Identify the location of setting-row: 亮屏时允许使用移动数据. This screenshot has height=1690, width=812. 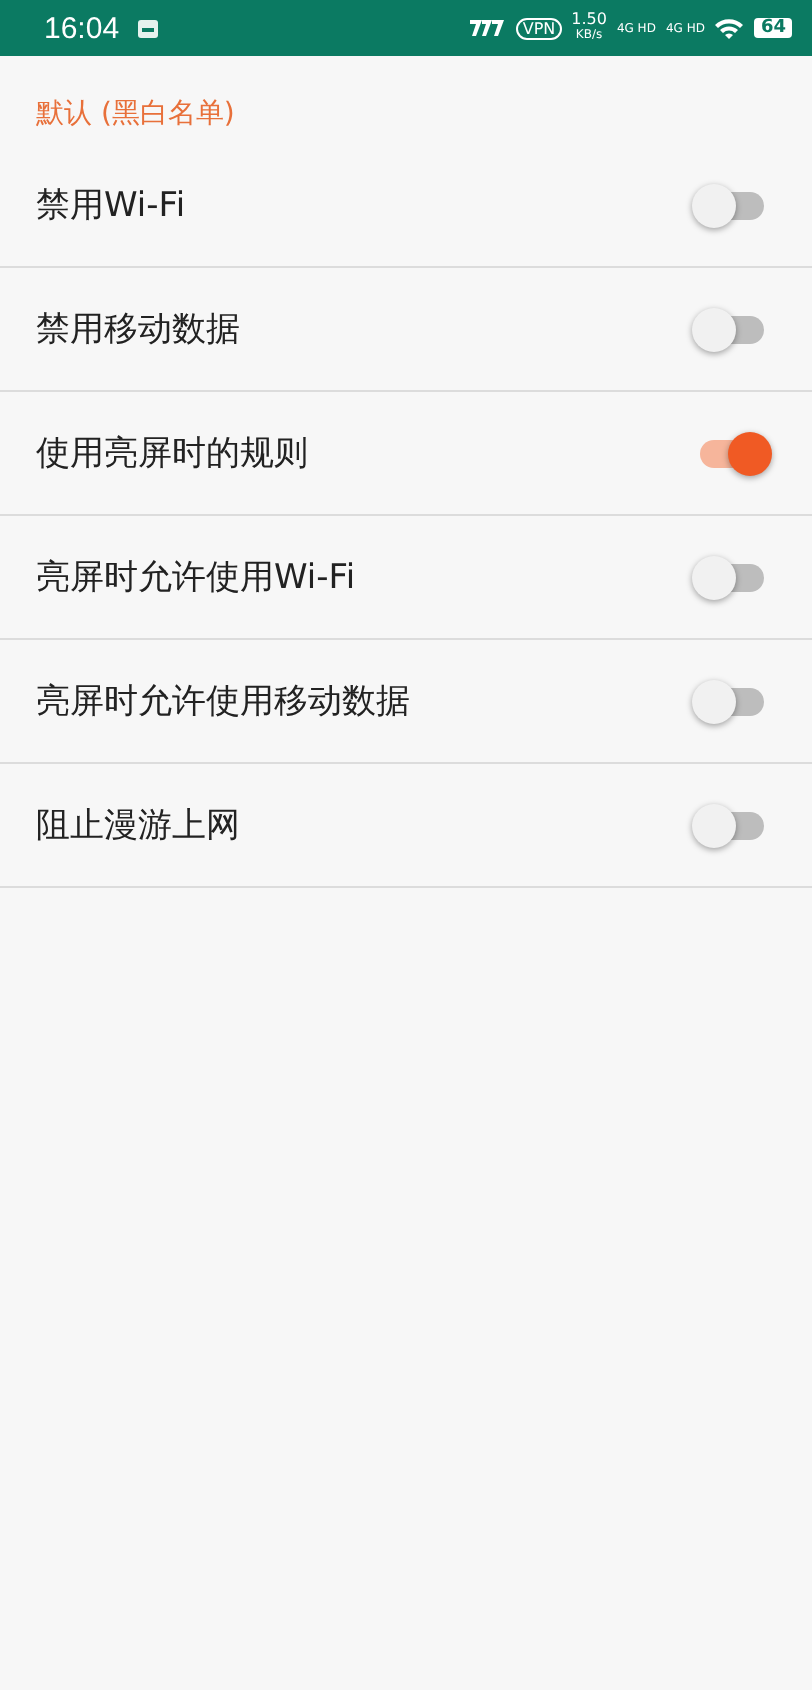
(406, 702).